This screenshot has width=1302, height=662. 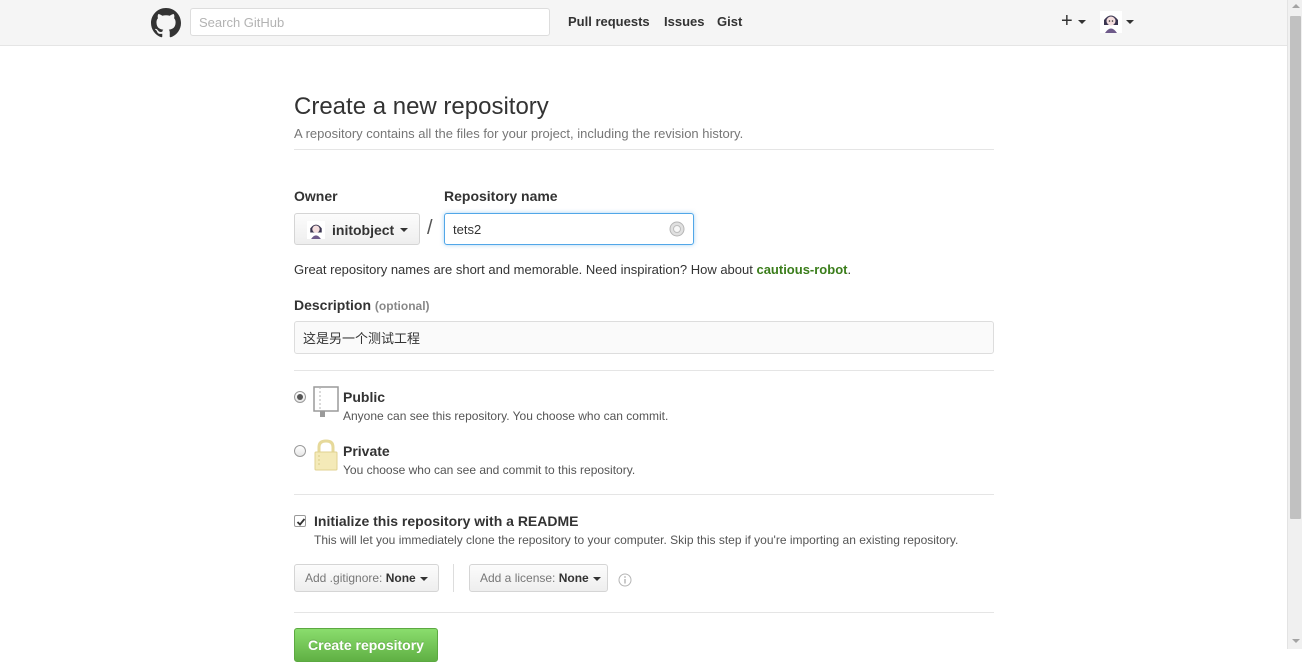 I want to click on owner-label: Owner, so click(x=316, y=196).